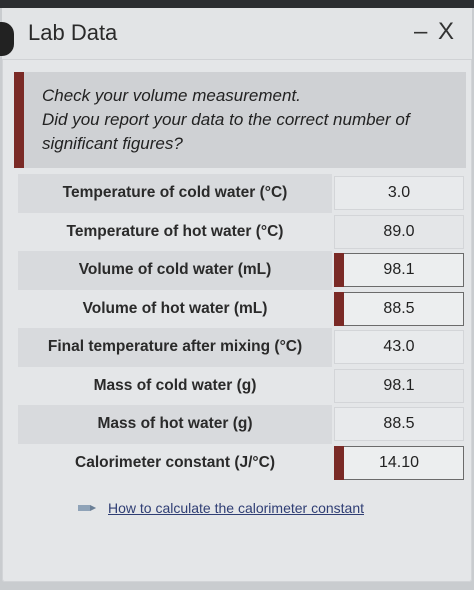 This screenshot has width=474, height=590. Describe the element at coordinates (399, 308) in the screenshot. I see `value-field-flagged: 88.5` at that location.